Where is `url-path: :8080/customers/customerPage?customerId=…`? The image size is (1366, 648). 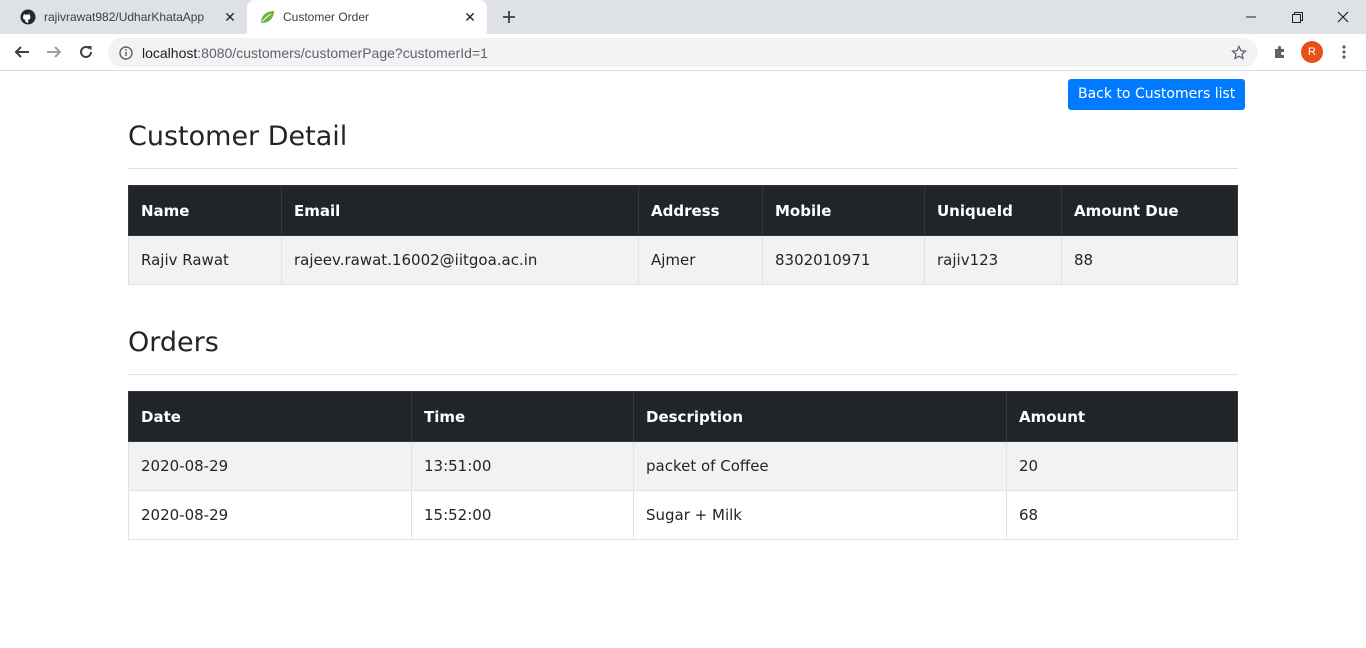
url-path: :8080/customers/customerPage?customerId=… is located at coordinates (342, 52).